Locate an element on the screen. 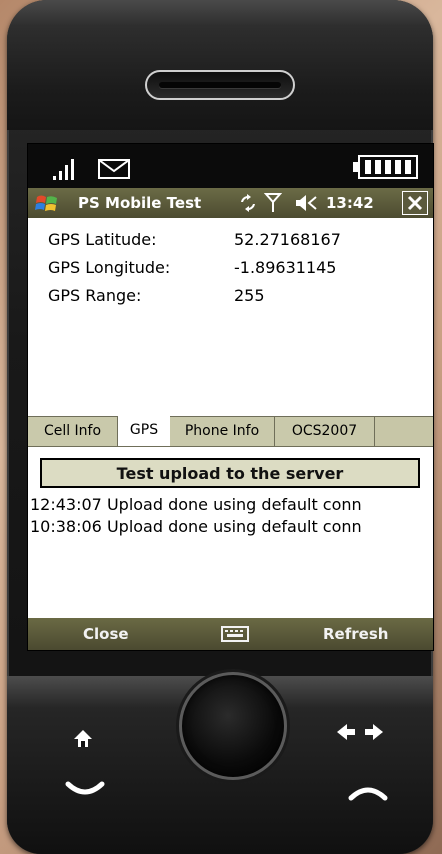 Image resolution: width=442 pixels, height=854 pixels. gps-latitude-label: GPS Latitude: is located at coordinates (102, 239).